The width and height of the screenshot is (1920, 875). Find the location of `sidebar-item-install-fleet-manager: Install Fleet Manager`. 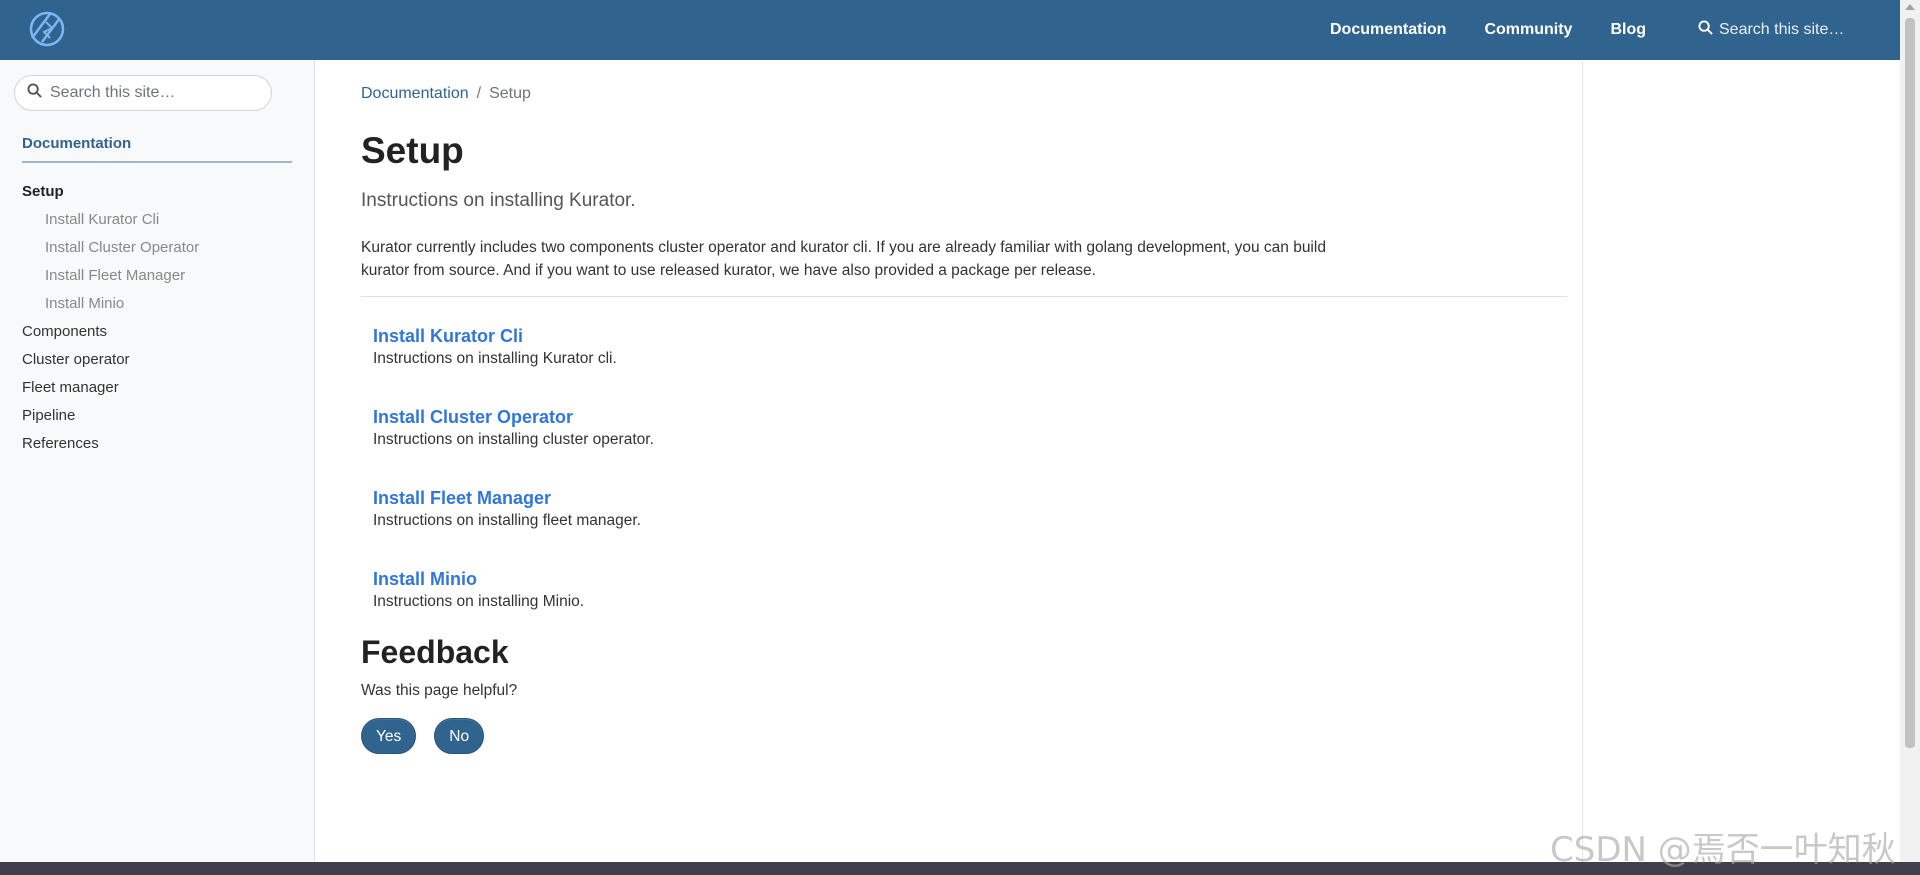

sidebar-item-install-fleet-manager: Install Fleet Manager is located at coordinates (157, 276).